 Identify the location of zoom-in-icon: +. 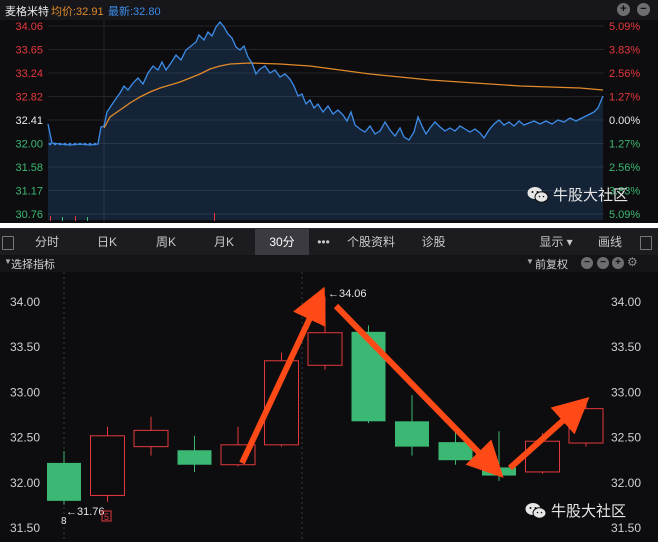
(623, 9).